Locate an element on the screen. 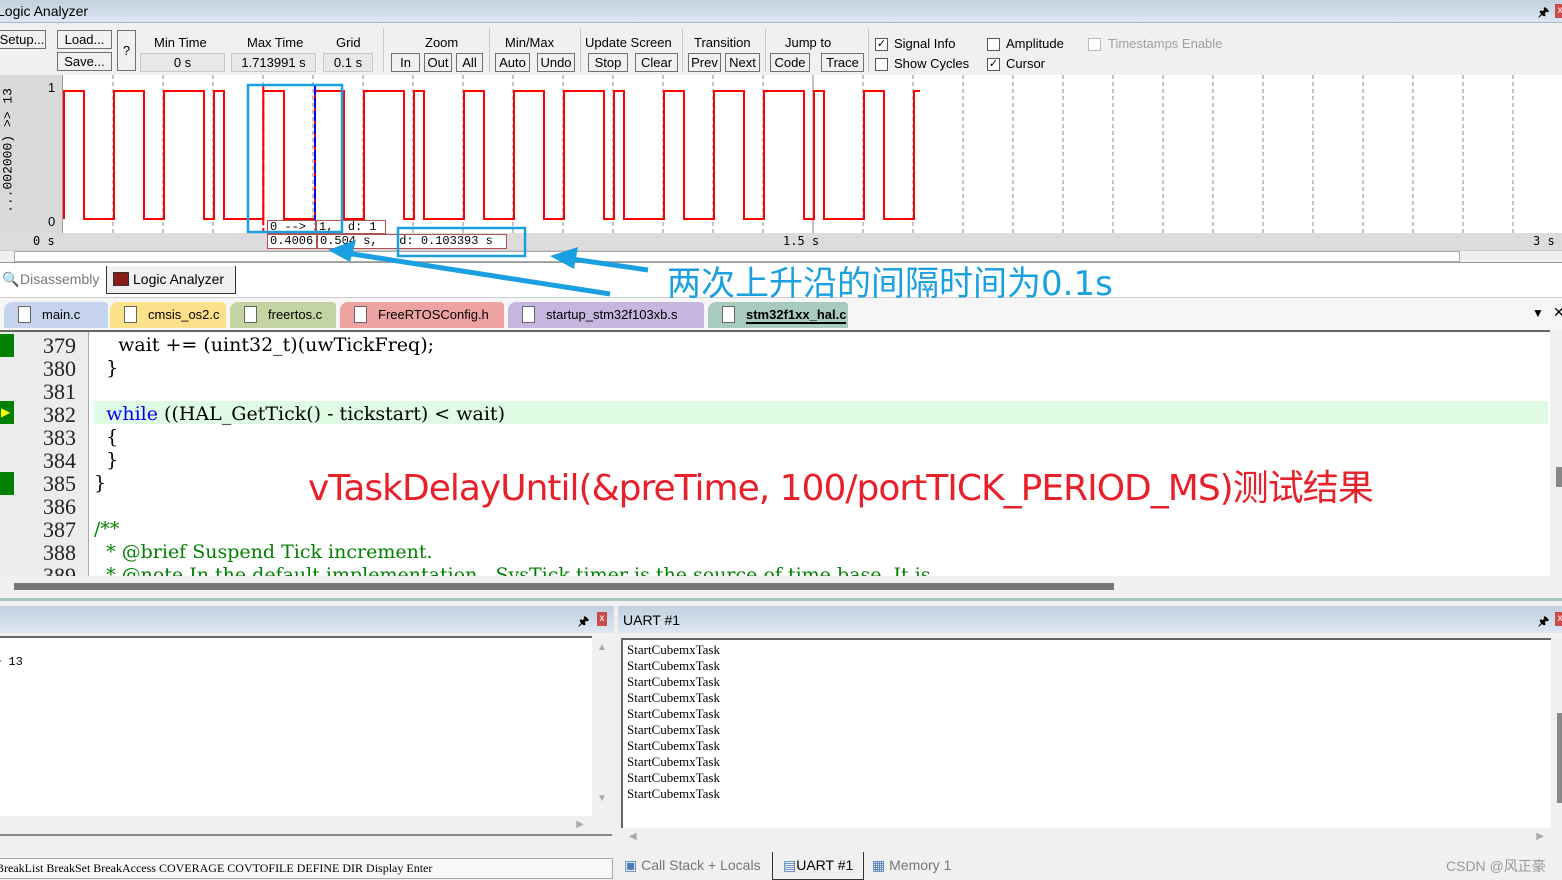 This screenshot has width=1562, height=880. update-stop-button: Stop is located at coordinates (608, 62).